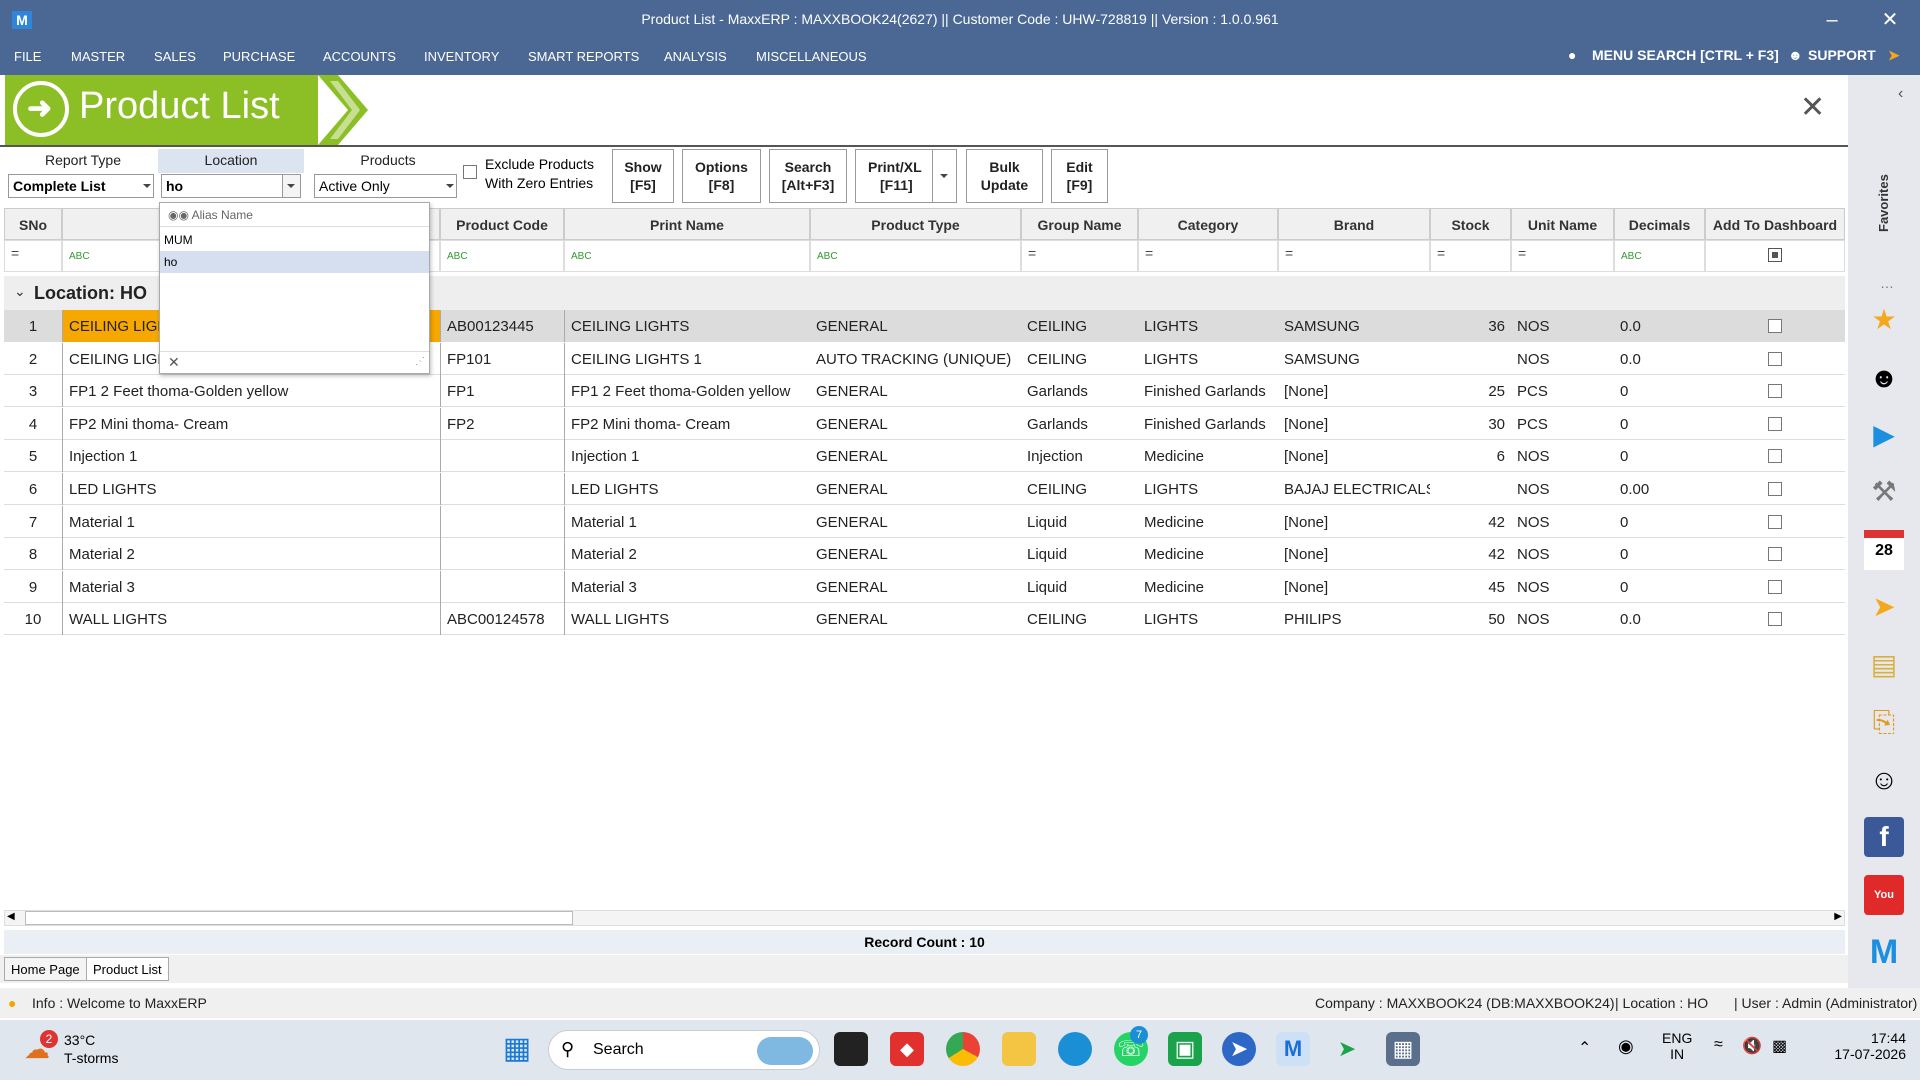 The image size is (1920, 1080). Describe the element at coordinates (251, 586) in the screenshot. I see `cell-product-name: Material 3` at that location.